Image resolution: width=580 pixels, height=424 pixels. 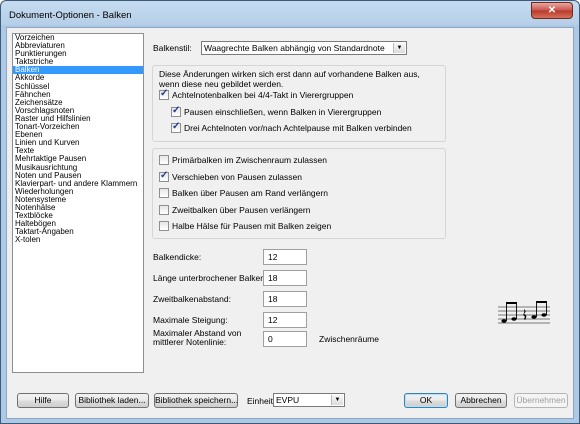 I want to click on category-item: Akkorde, so click(x=78, y=78).